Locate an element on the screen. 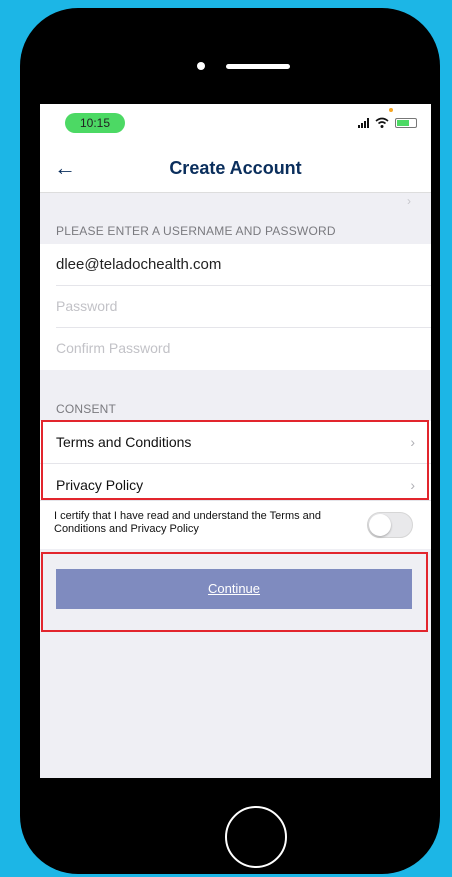 Image resolution: width=452 pixels, height=877 pixels. continue-highlight-box is located at coordinates (234, 592).